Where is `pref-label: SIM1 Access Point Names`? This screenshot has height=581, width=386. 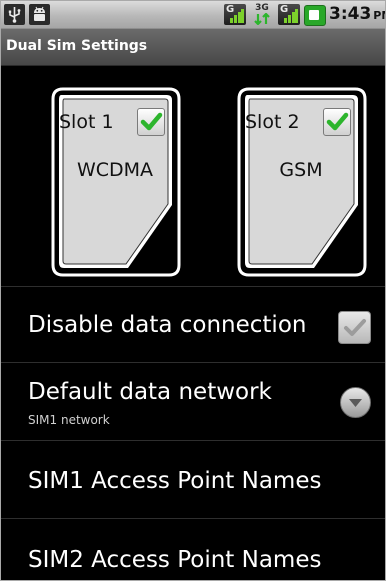 pref-label: SIM1 Access Point Names is located at coordinates (175, 481).